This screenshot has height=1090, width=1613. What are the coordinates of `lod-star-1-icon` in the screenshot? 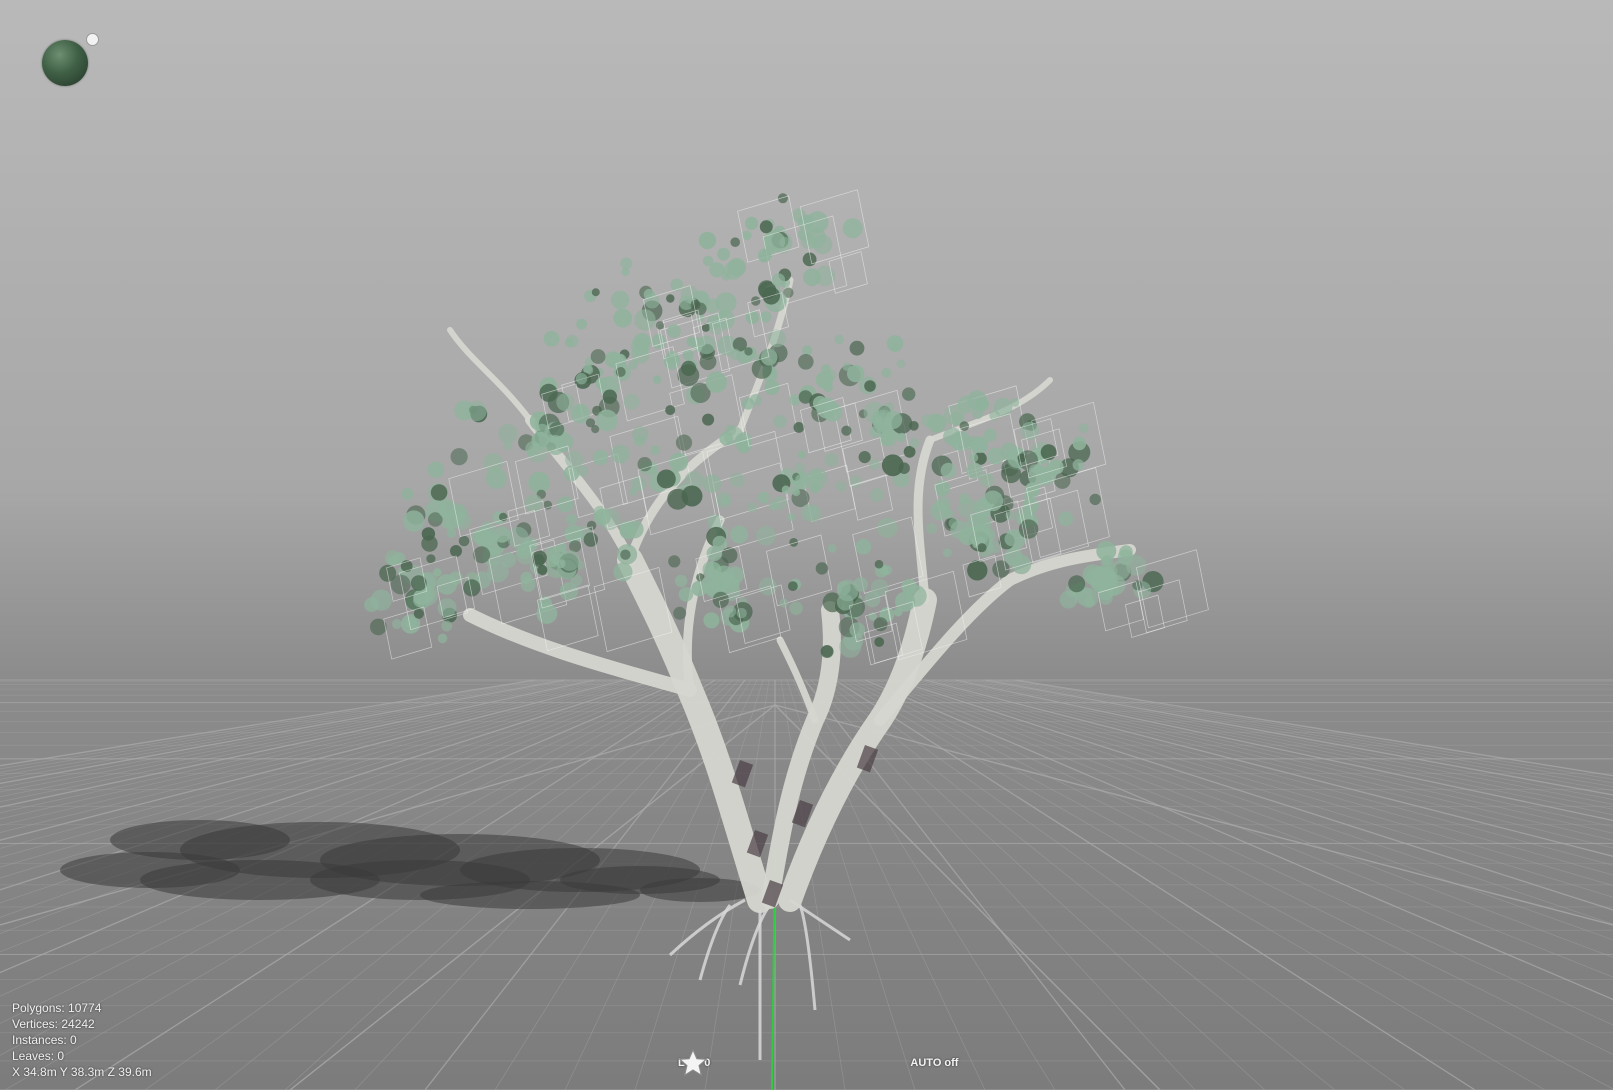 It's located at (717, 1063).